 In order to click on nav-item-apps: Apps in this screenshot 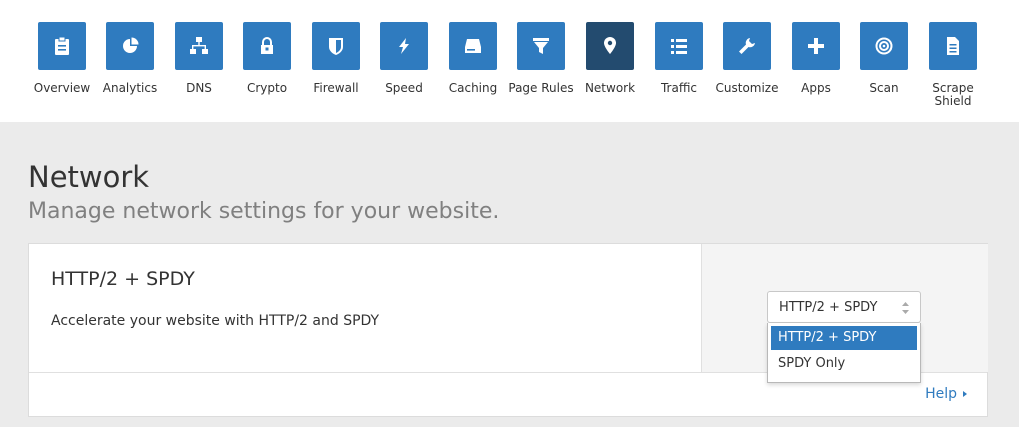, I will do `click(816, 58)`.